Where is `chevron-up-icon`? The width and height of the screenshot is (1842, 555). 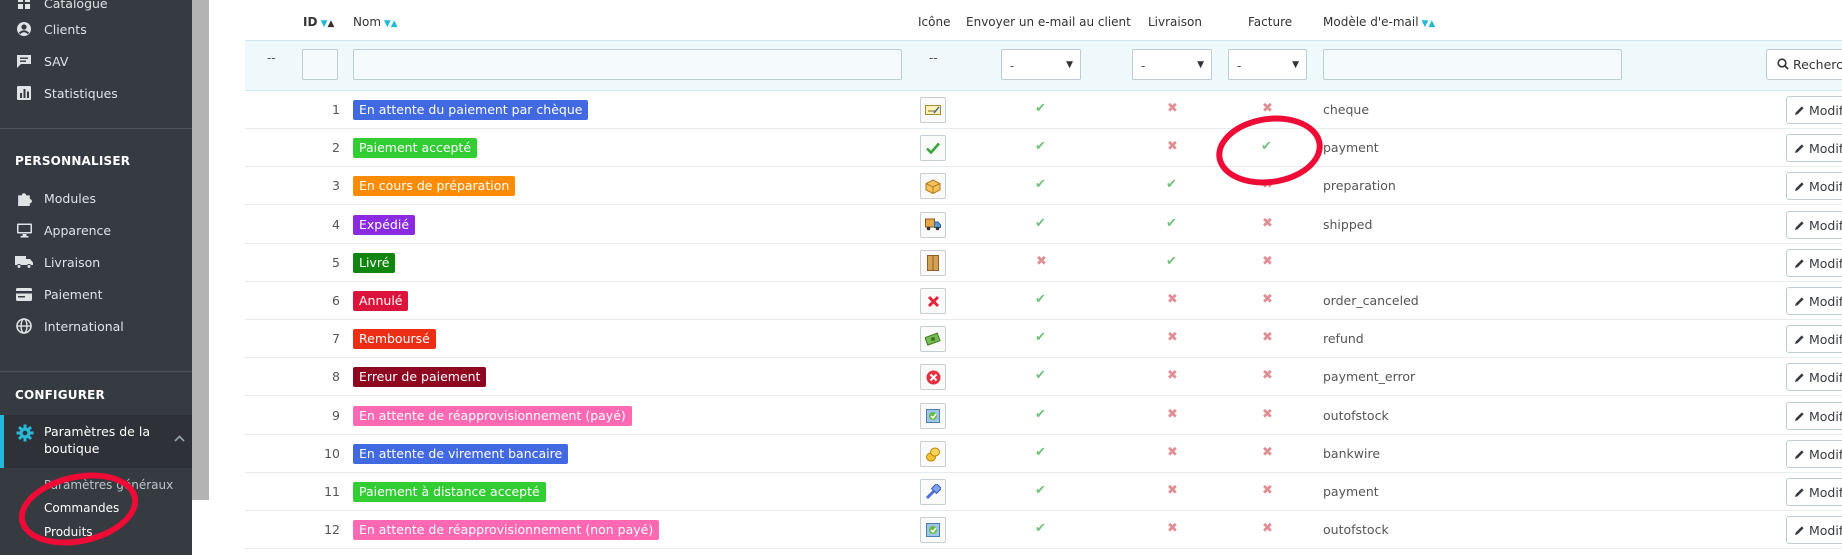
chevron-up-icon is located at coordinates (179, 436).